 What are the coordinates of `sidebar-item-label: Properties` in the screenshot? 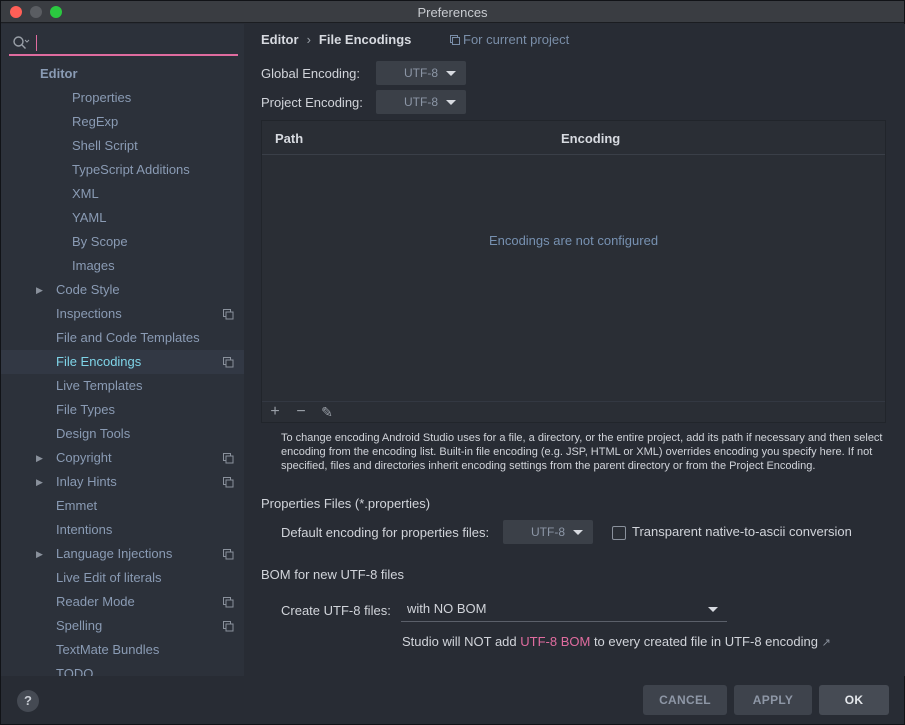 It's located at (102, 97).